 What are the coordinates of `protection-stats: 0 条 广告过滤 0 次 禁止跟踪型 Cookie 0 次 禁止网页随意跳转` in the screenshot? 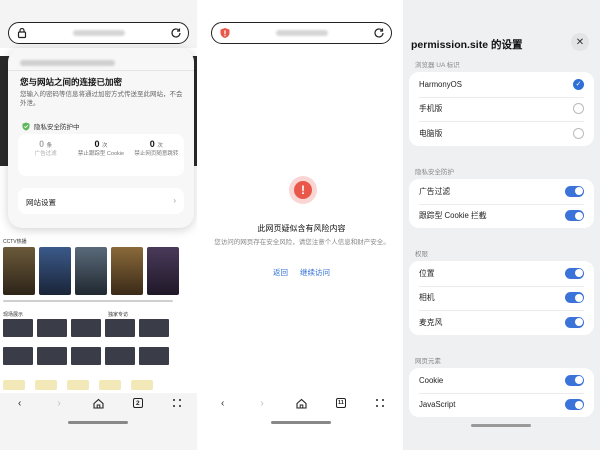 It's located at (101, 155).